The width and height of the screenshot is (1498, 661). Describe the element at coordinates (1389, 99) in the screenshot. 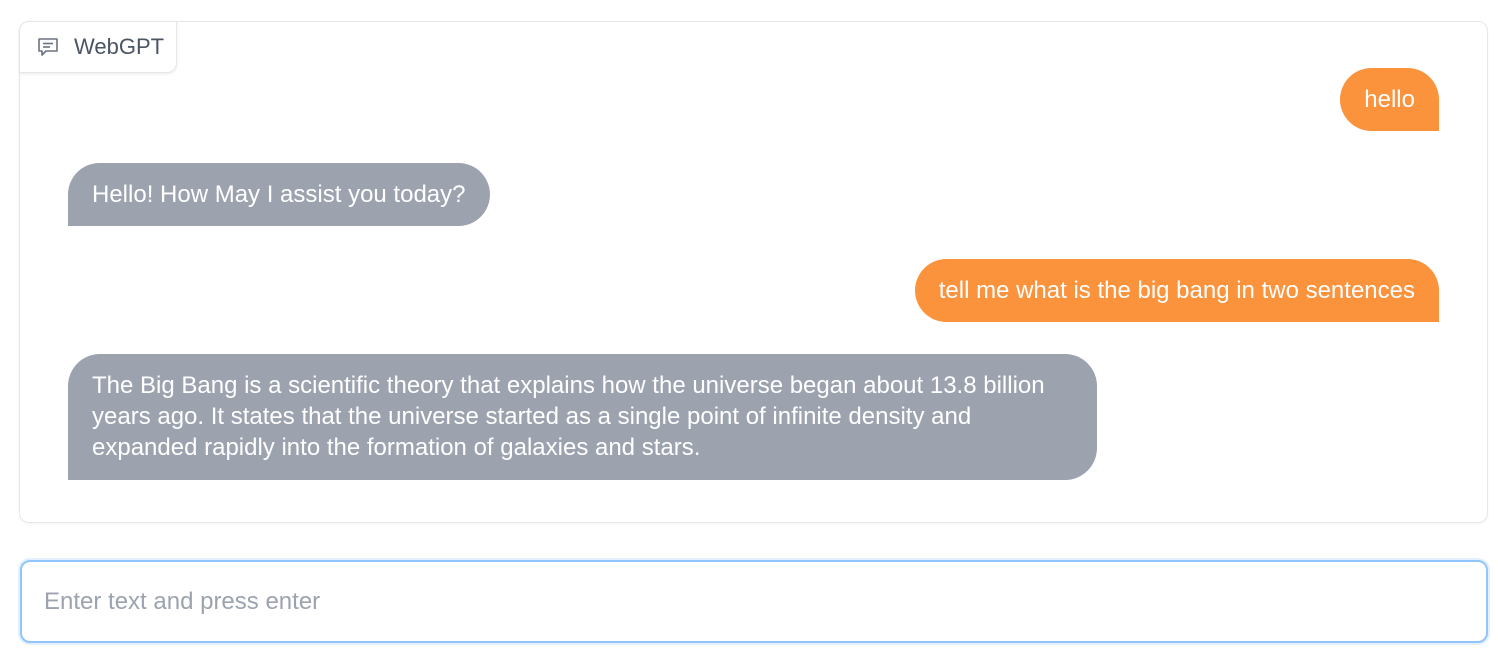

I see `user-message: hello` at that location.